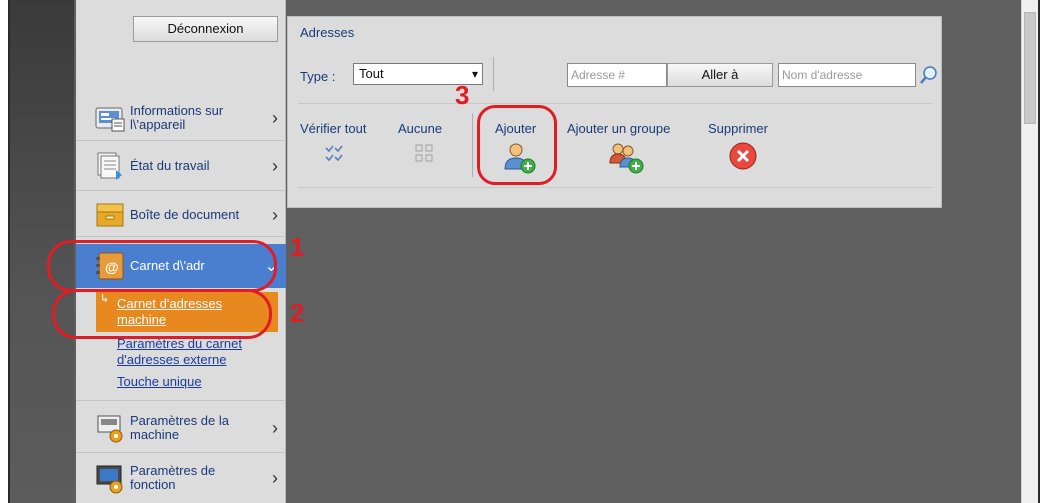 This screenshot has height=503, width=1055. I want to click on annotation-ring-step3, so click(517, 145).